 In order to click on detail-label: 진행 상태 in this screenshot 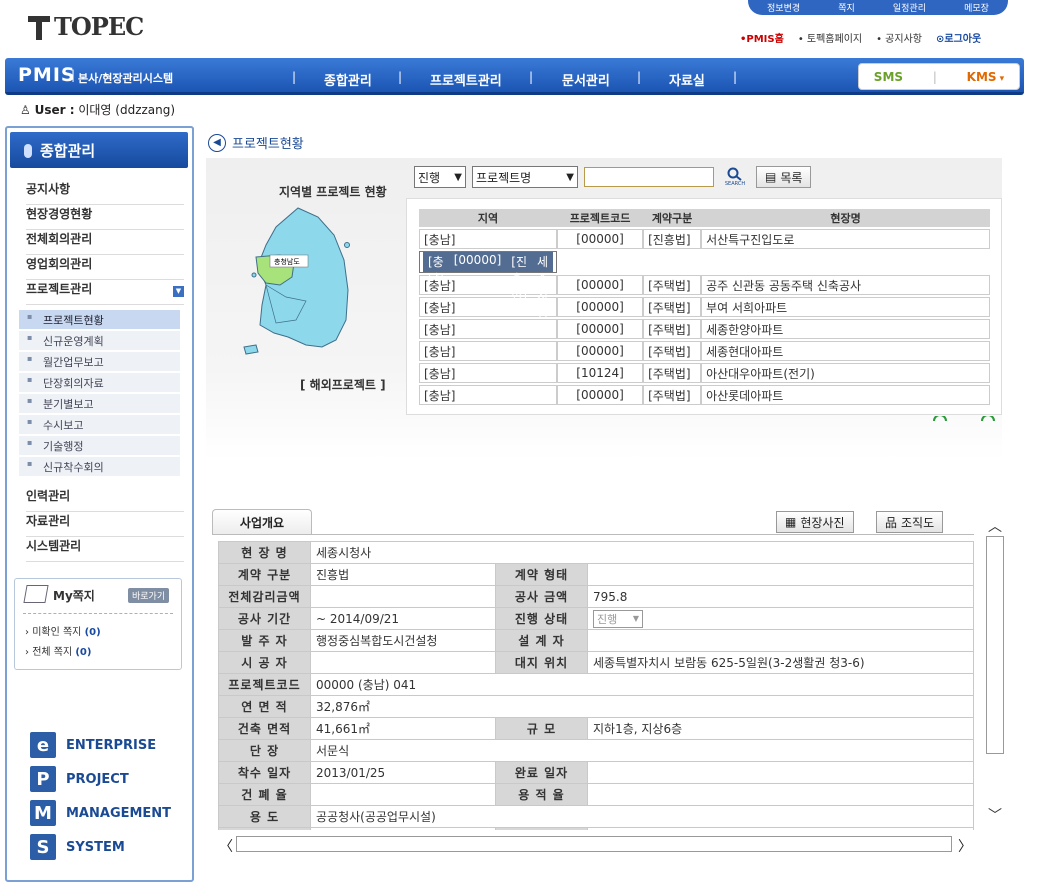, I will do `click(541, 618)`.